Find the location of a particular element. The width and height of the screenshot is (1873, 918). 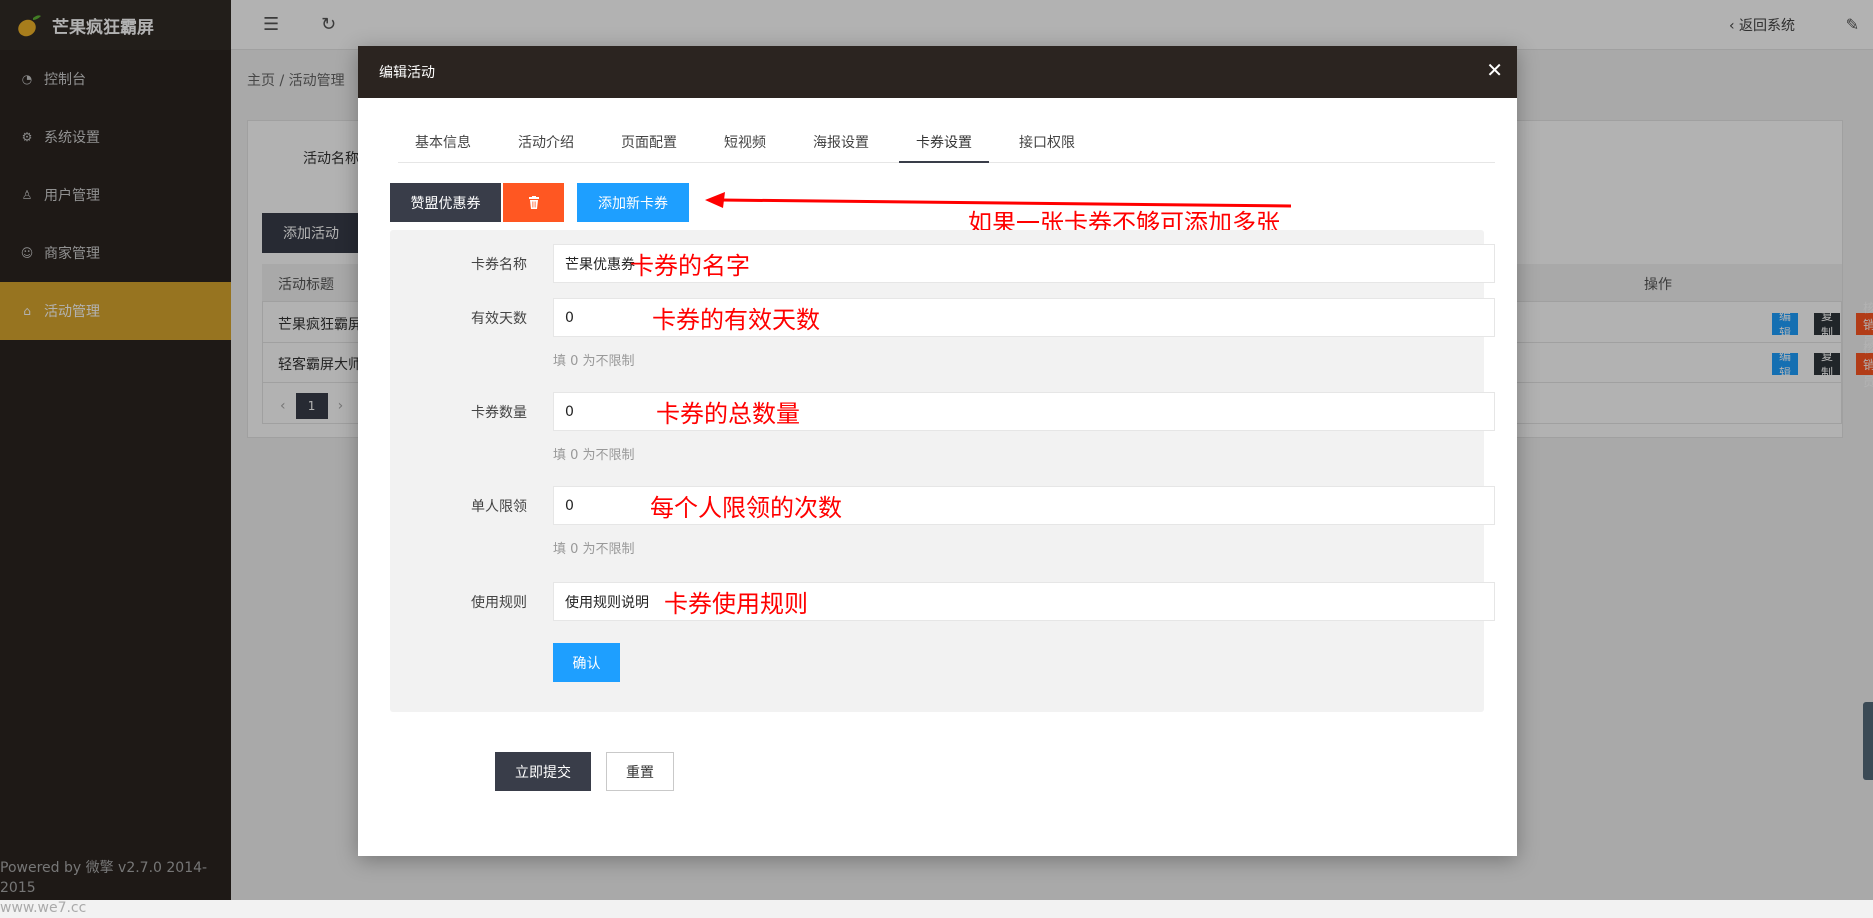

tab-page-config: 页面配置 is located at coordinates (649, 143).